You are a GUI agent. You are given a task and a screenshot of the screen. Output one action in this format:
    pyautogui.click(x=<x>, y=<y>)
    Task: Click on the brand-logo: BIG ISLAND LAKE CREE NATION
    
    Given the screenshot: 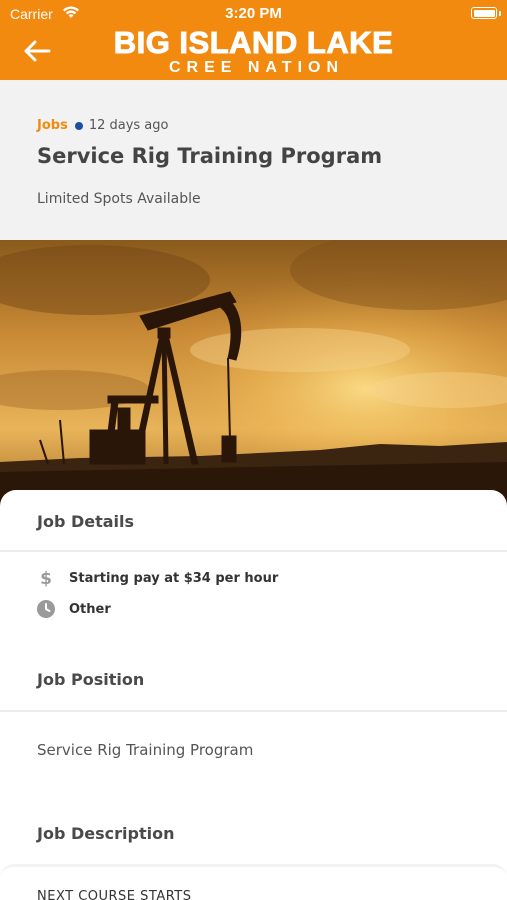 What is the action you would take?
    pyautogui.click(x=253, y=51)
    